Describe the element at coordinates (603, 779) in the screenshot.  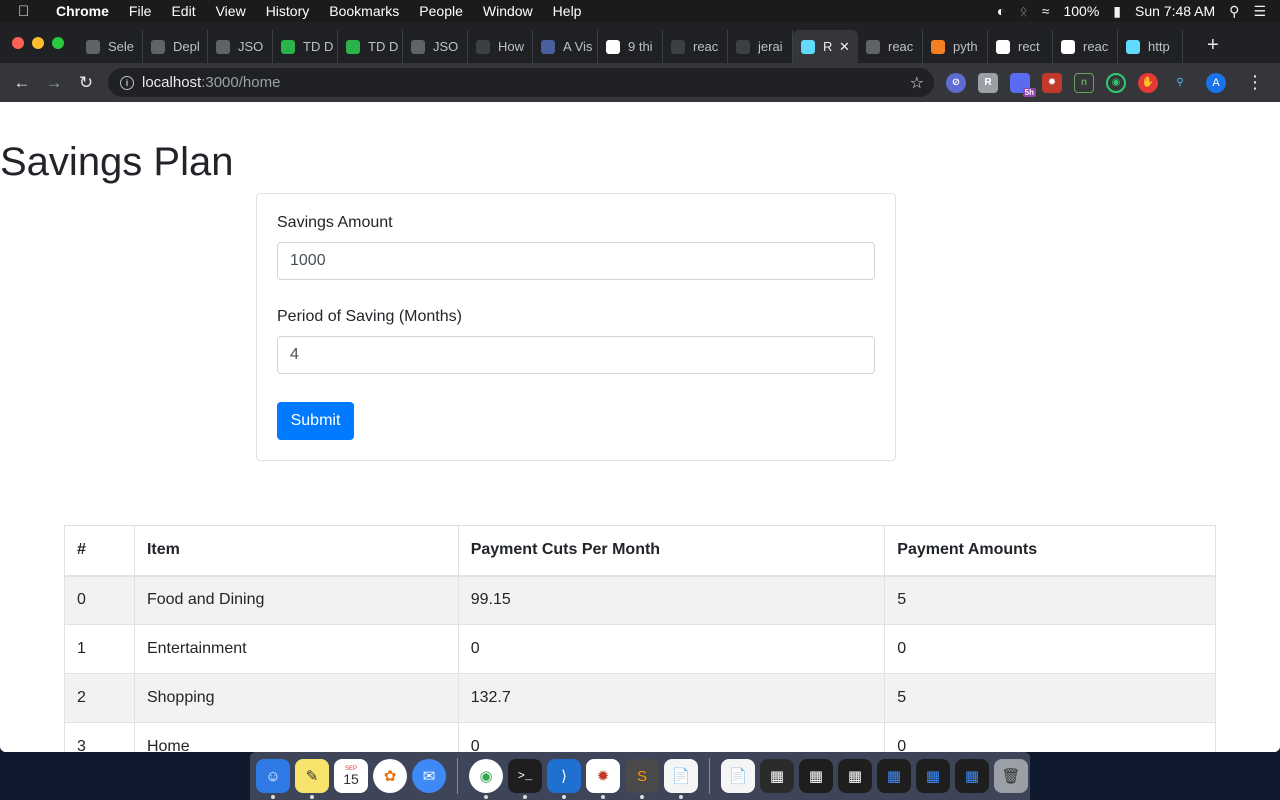
I see `spider-app-icon: ✹` at that location.